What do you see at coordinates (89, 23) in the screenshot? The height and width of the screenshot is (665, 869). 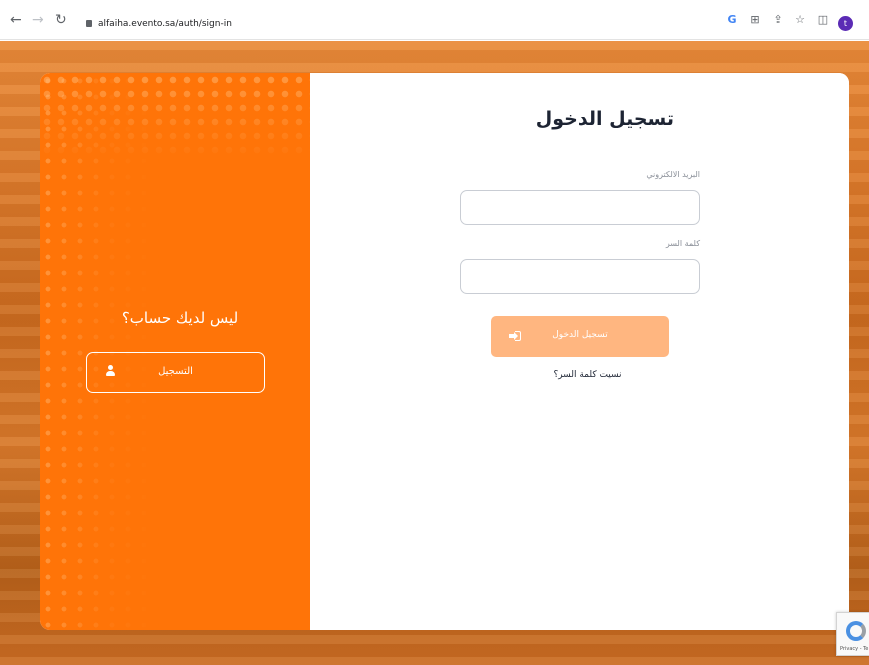 I see `lock-icon` at bounding box center [89, 23].